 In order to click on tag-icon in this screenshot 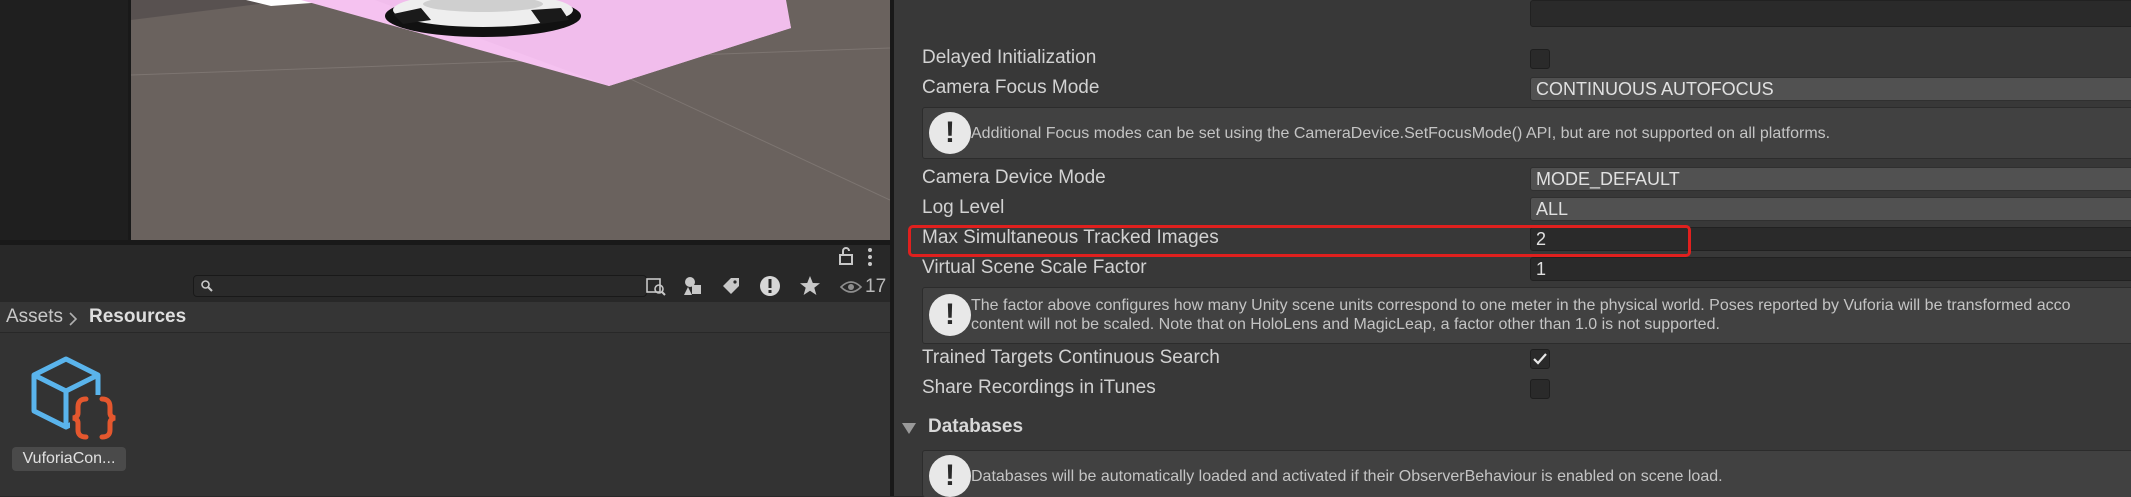, I will do `click(731, 286)`.